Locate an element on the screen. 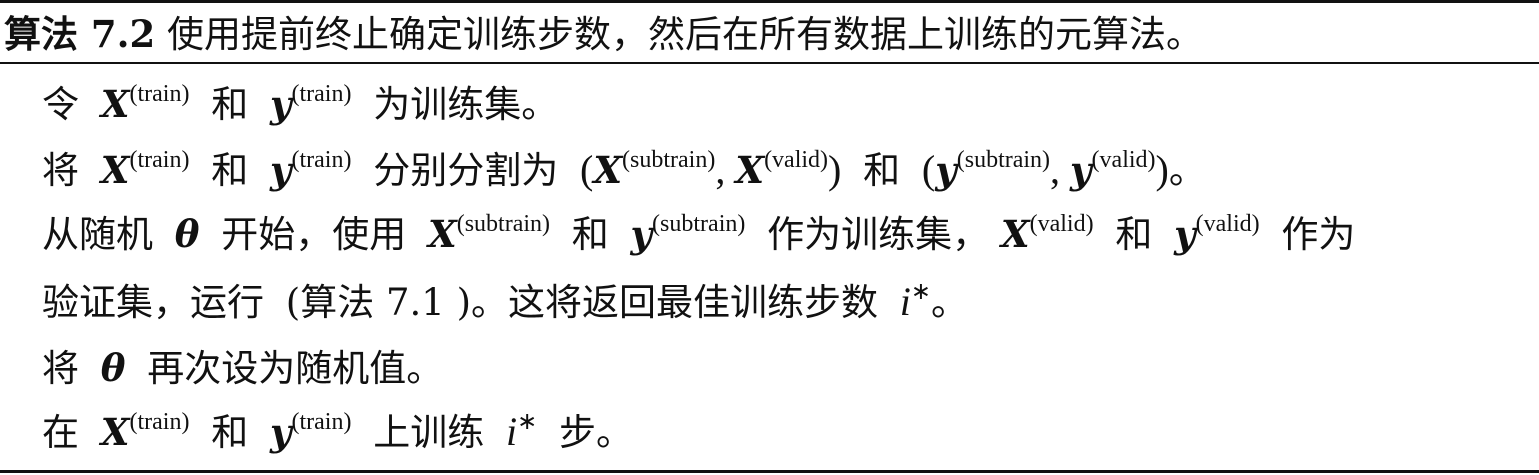 This screenshot has width=1539, height=475. step-text: 上训练 is located at coordinates (429, 432).